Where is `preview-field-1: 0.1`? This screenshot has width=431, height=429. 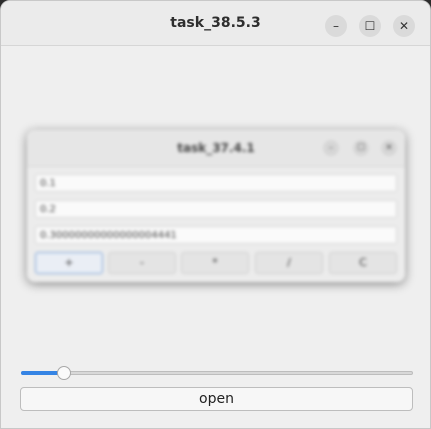 preview-field-1: 0.1 is located at coordinates (216, 183).